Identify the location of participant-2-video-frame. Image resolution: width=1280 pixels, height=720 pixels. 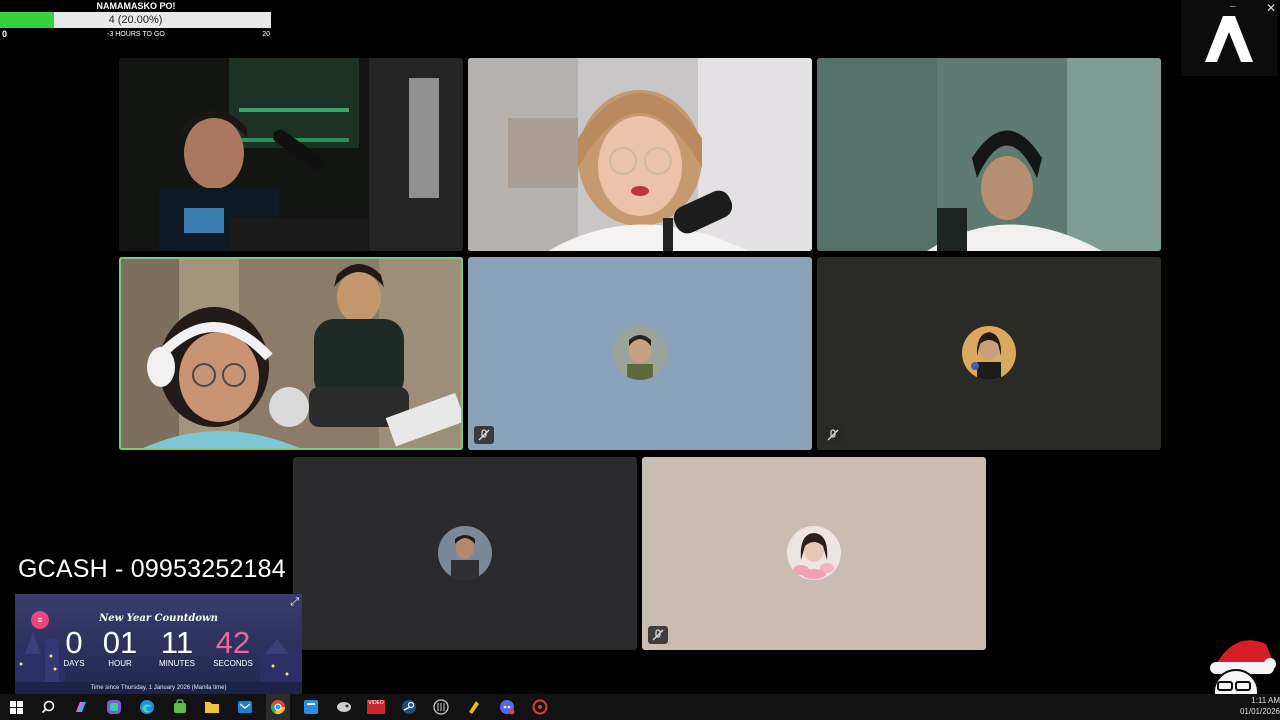
(640, 154).